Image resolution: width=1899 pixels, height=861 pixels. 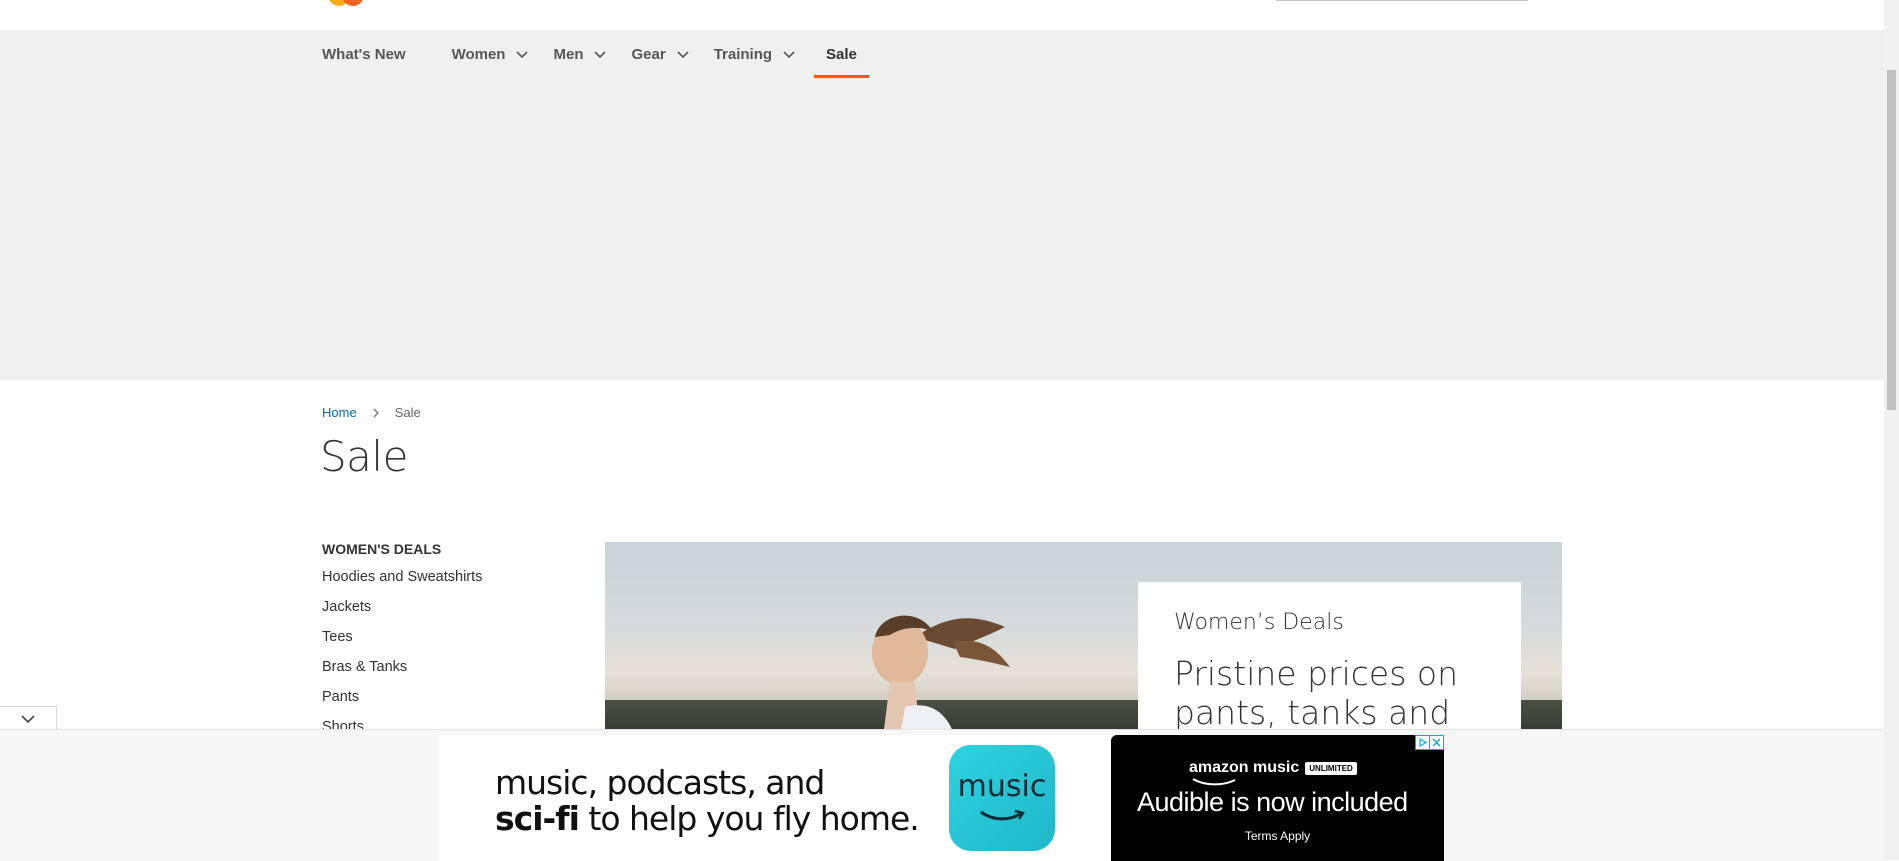 What do you see at coordinates (1891, 240) in the screenshot?
I see `scrollbar-thumb` at bounding box center [1891, 240].